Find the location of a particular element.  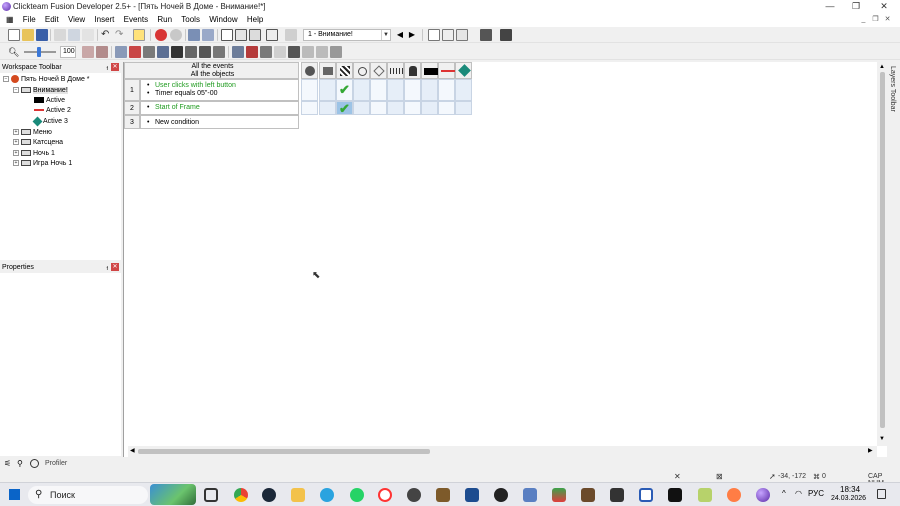

task-view-icon is located at coordinates (211, 495).